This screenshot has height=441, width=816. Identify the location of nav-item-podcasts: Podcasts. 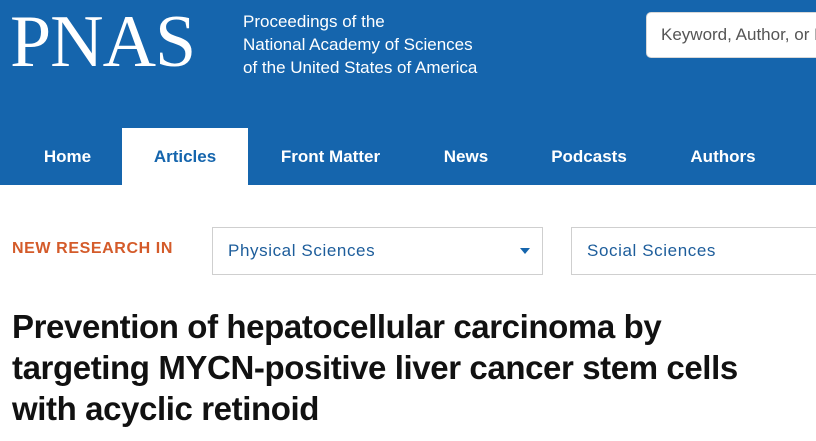
(589, 156).